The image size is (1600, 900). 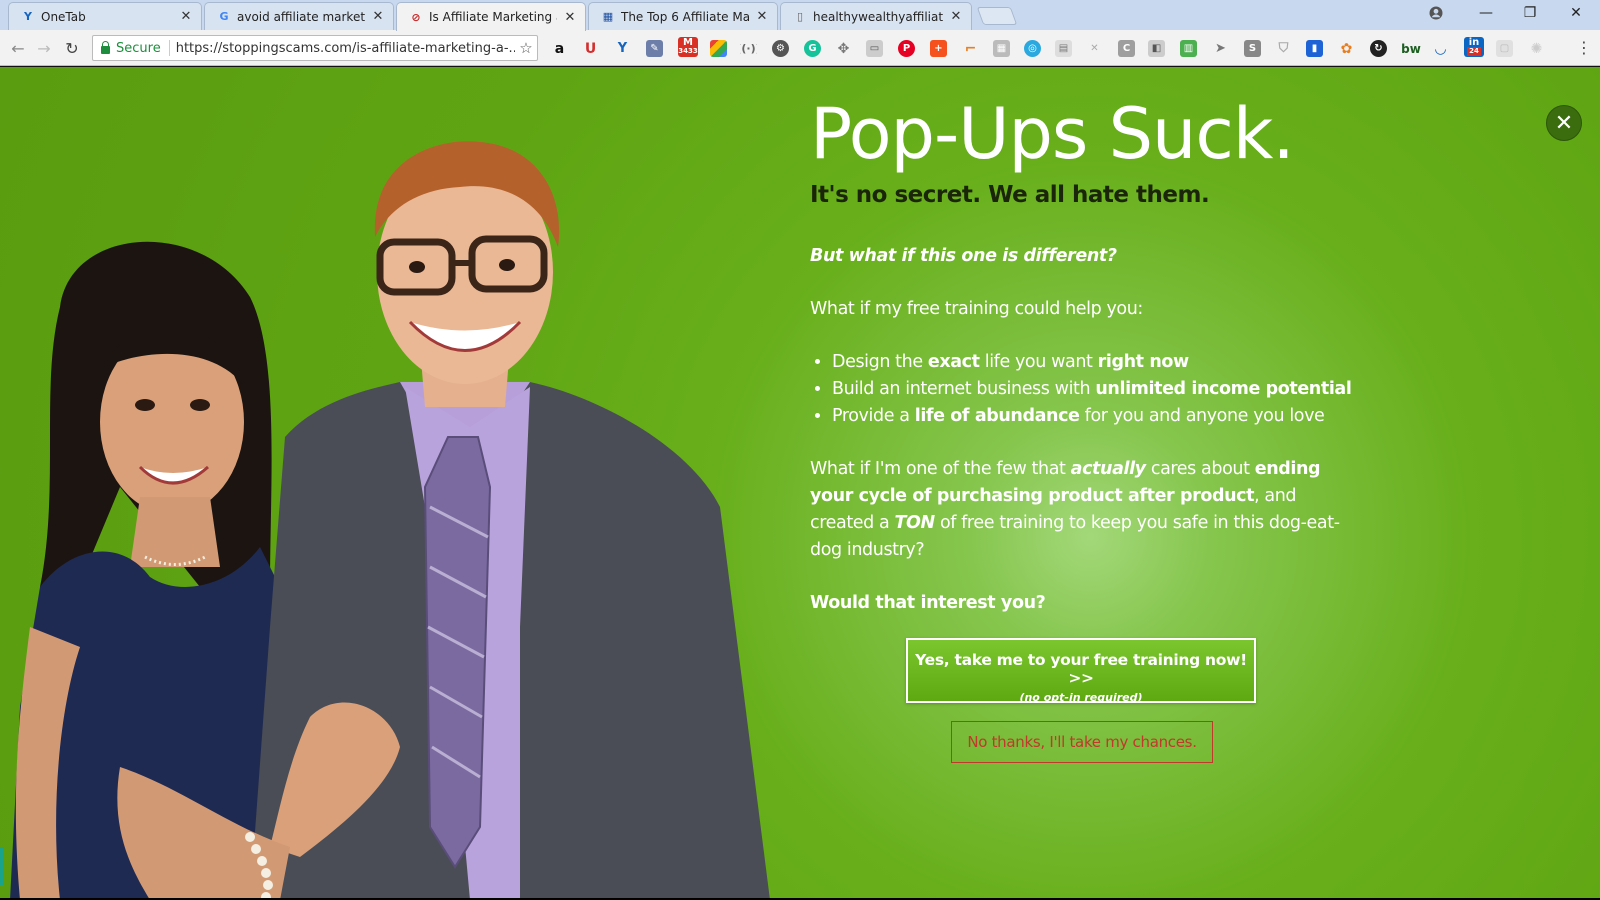 What do you see at coordinates (1252, 48) in the screenshot?
I see `s-icon: S` at bounding box center [1252, 48].